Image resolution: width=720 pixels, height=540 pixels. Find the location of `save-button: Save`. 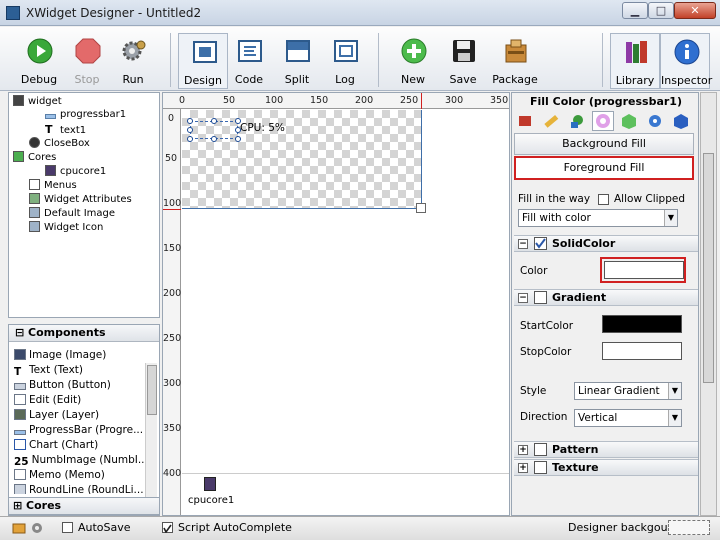

save-button: Save is located at coordinates (463, 61).